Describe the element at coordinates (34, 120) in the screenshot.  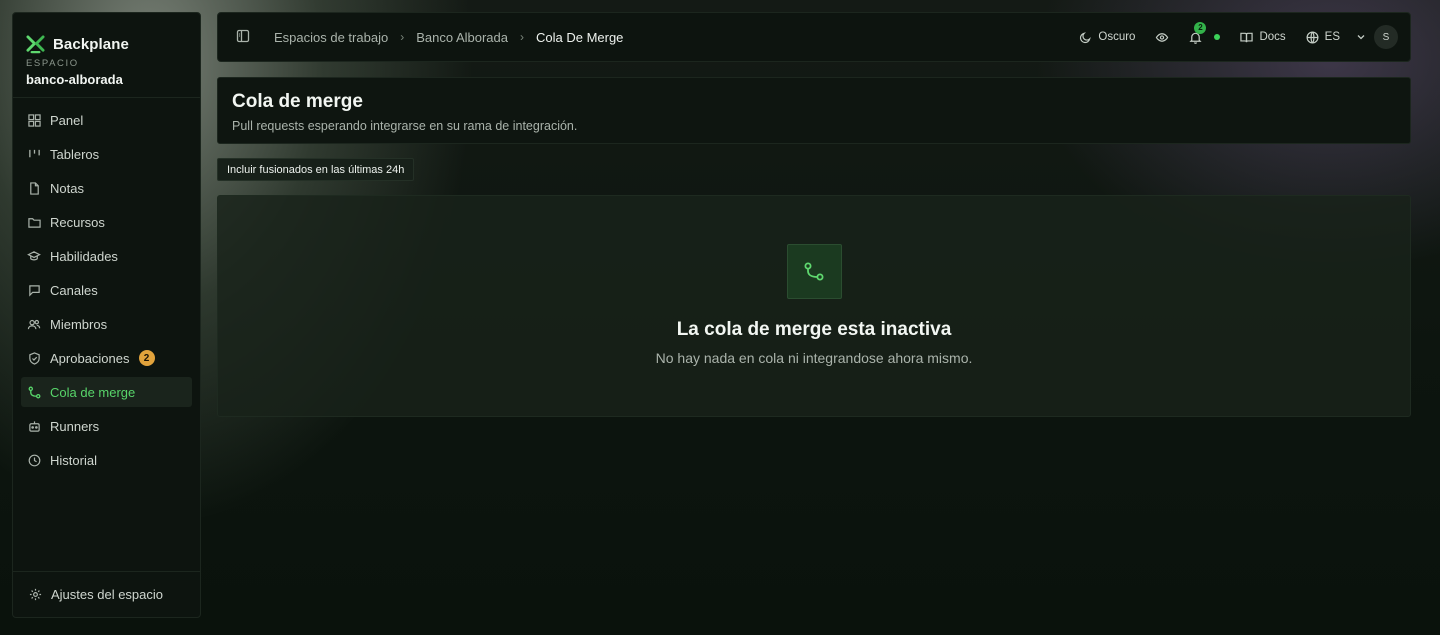
I see `grid-icon` at that location.